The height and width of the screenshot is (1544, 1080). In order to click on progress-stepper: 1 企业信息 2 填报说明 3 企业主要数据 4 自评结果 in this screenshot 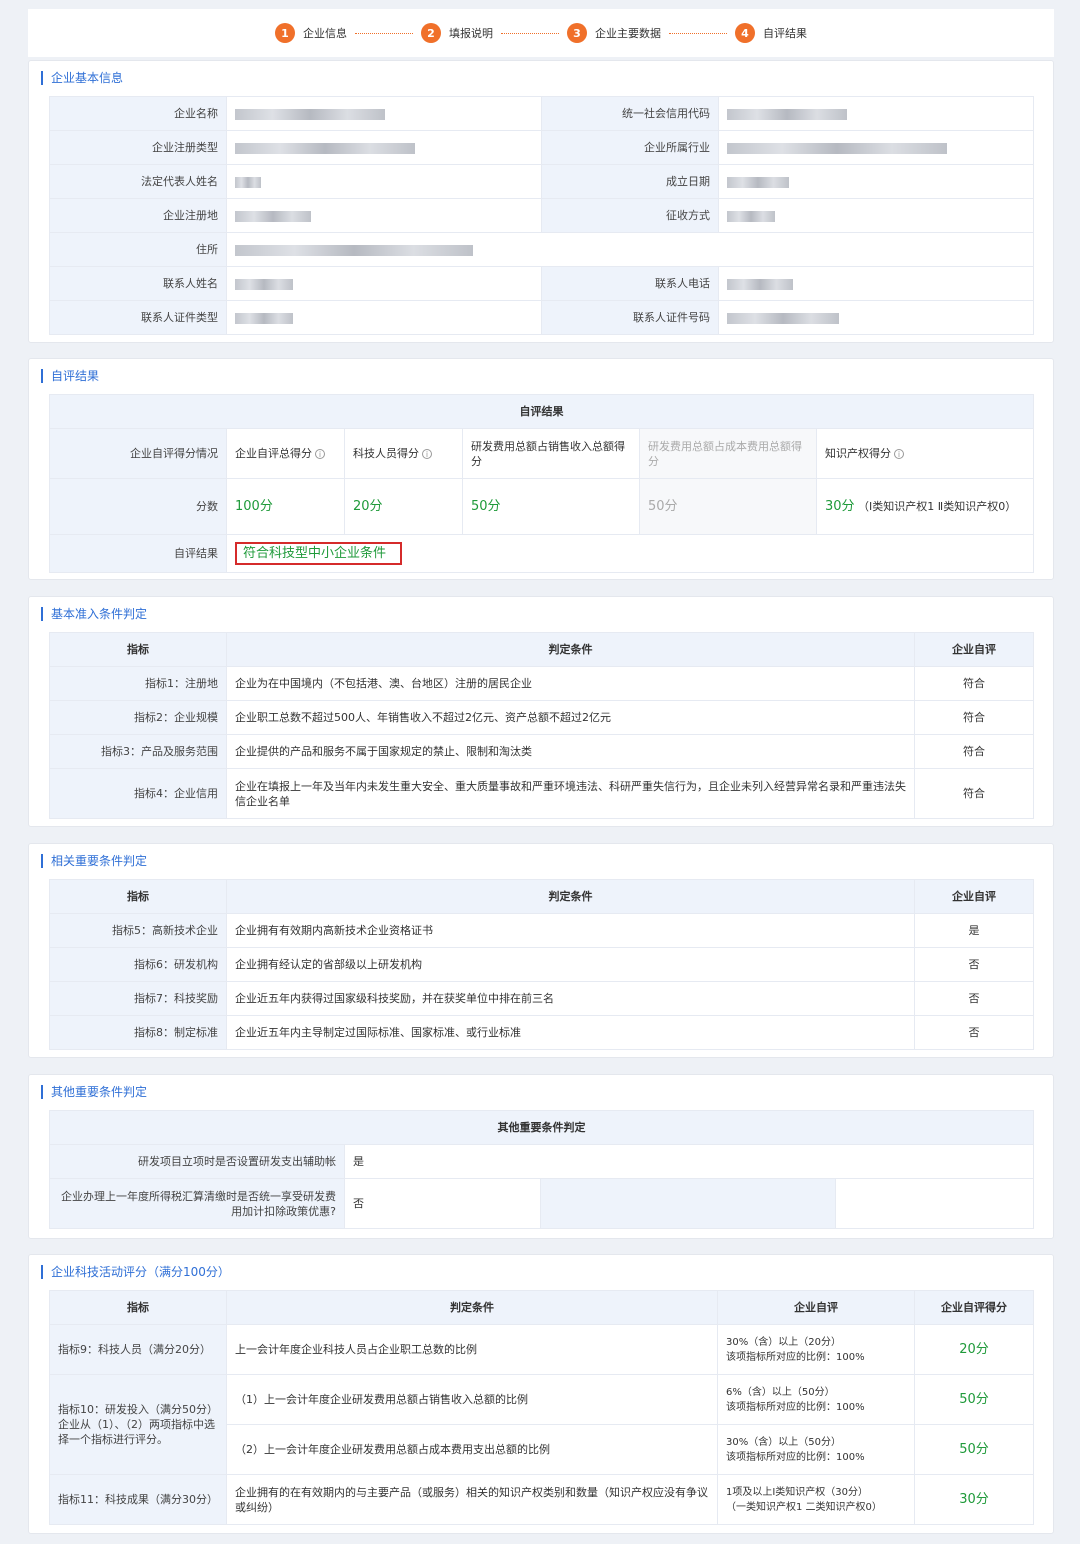, I will do `click(541, 33)`.